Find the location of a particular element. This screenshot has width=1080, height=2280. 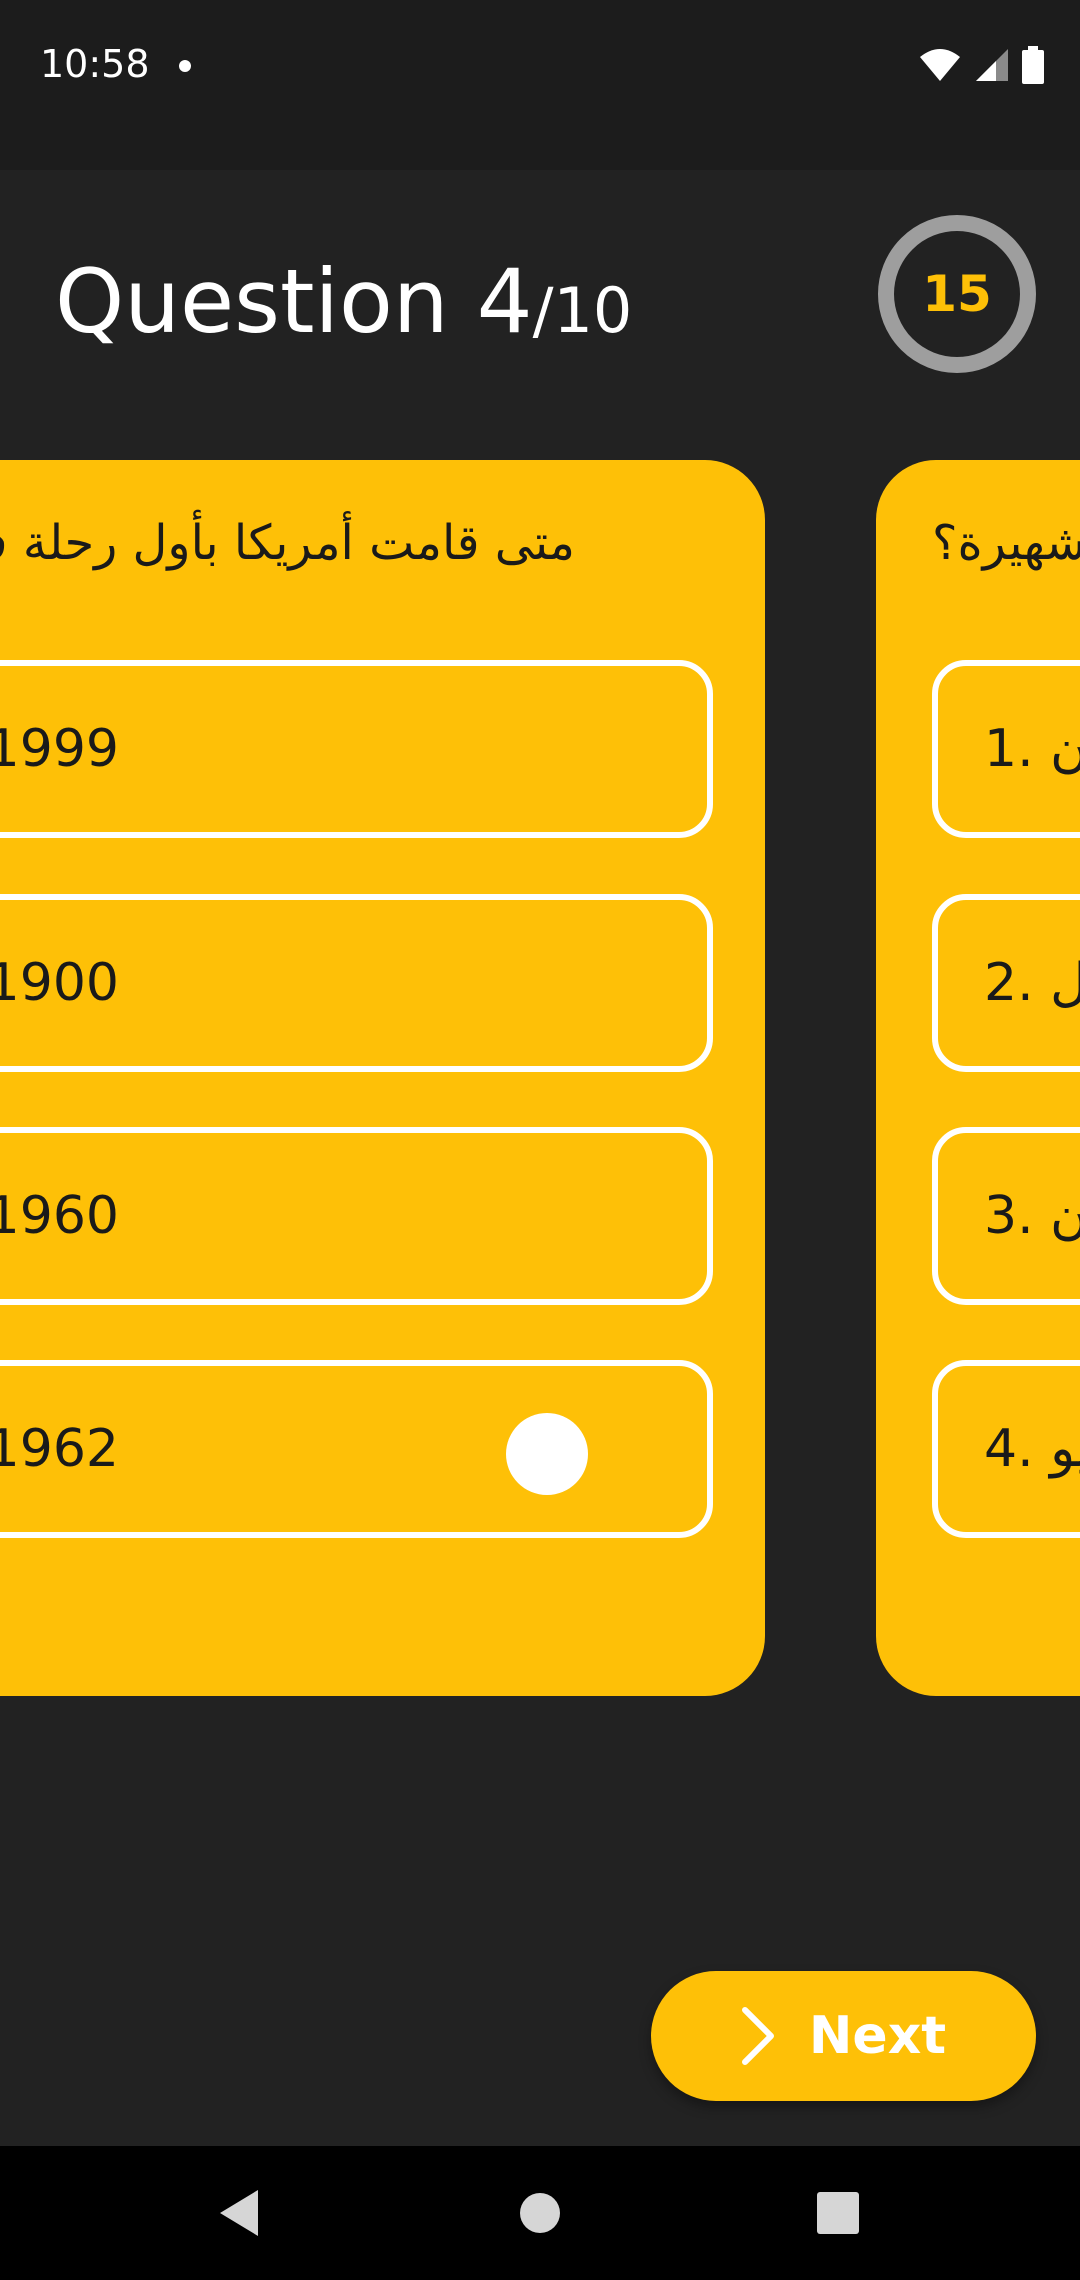

answer-option-text: 2. أبريل is located at coordinates (1032, 983).